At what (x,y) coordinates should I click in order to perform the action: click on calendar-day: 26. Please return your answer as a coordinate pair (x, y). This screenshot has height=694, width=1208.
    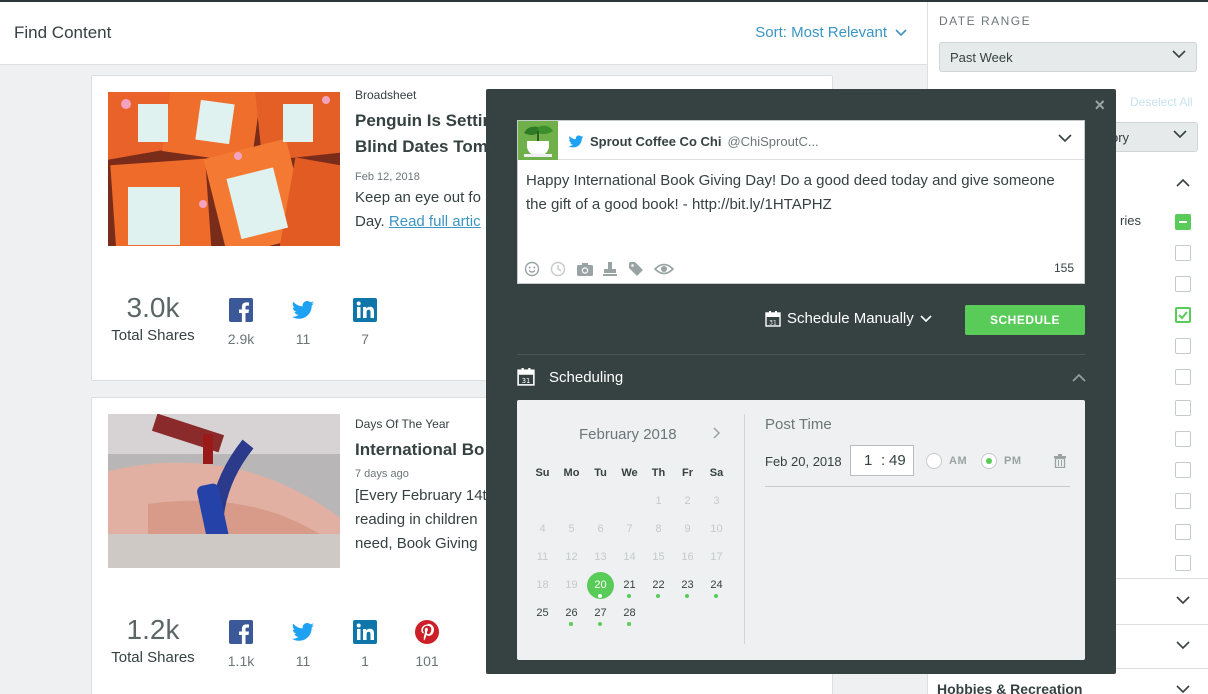
    Looking at the image, I should click on (571, 614).